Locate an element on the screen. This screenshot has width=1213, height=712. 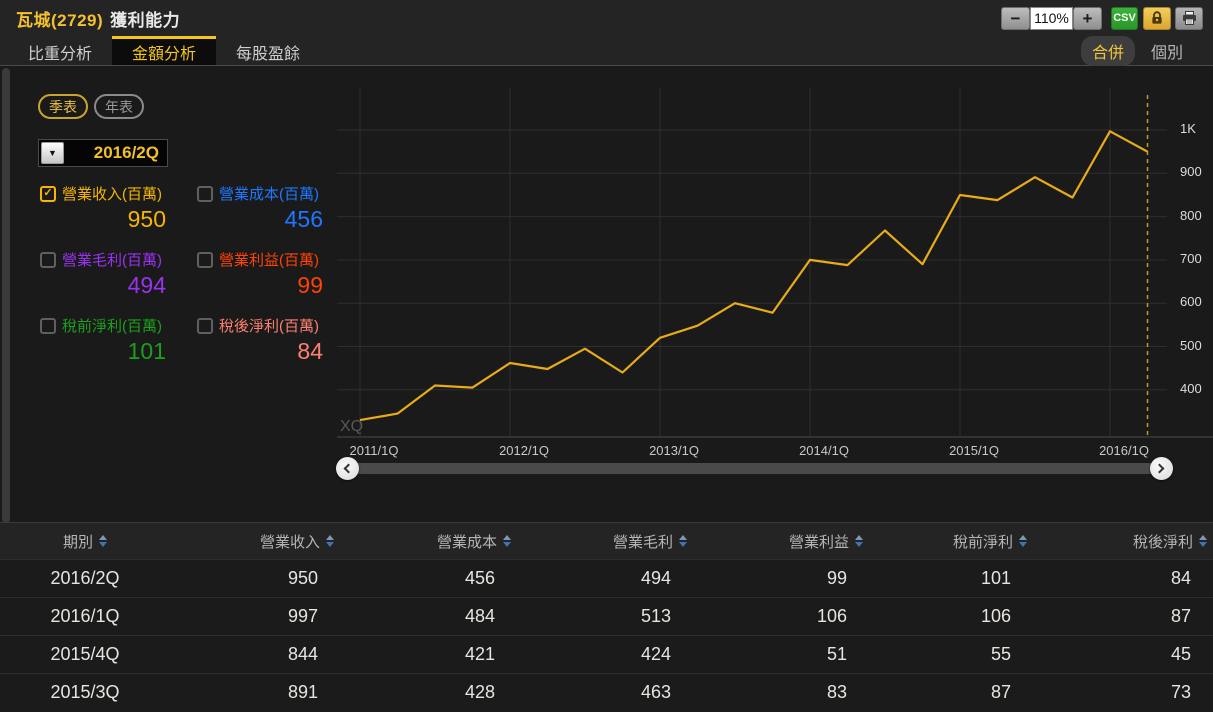
zoom-level-value: 110% is located at coordinates (1051, 18).